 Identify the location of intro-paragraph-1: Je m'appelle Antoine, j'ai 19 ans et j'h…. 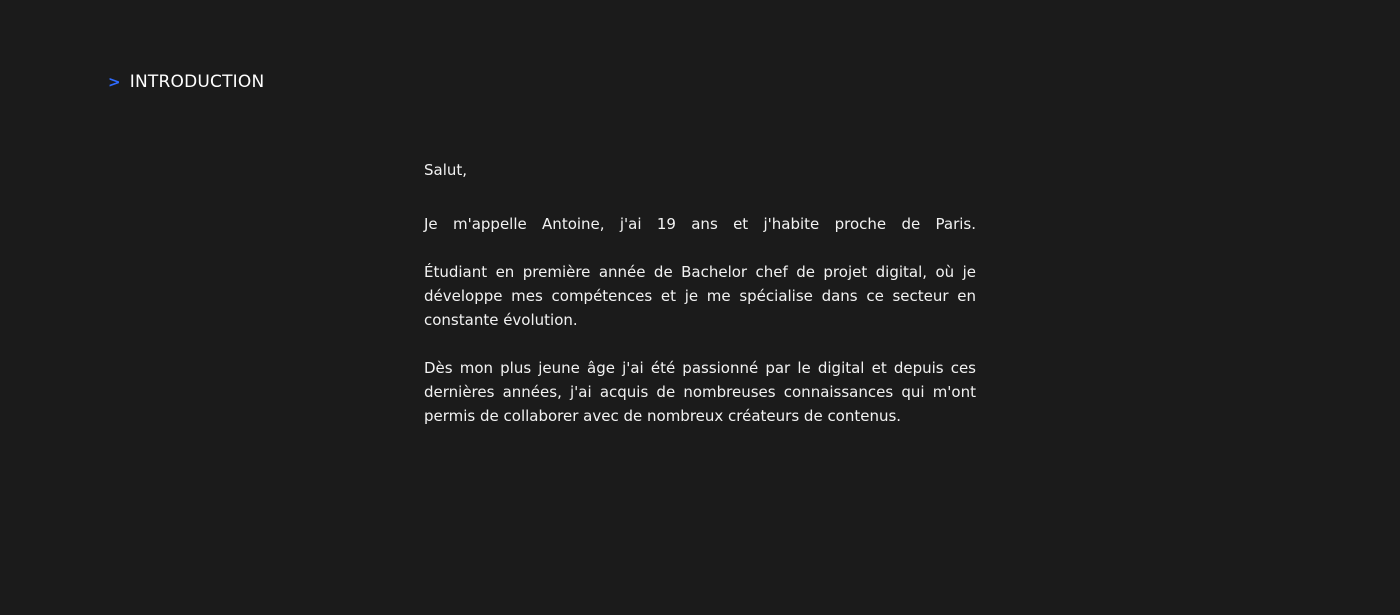
(700, 224).